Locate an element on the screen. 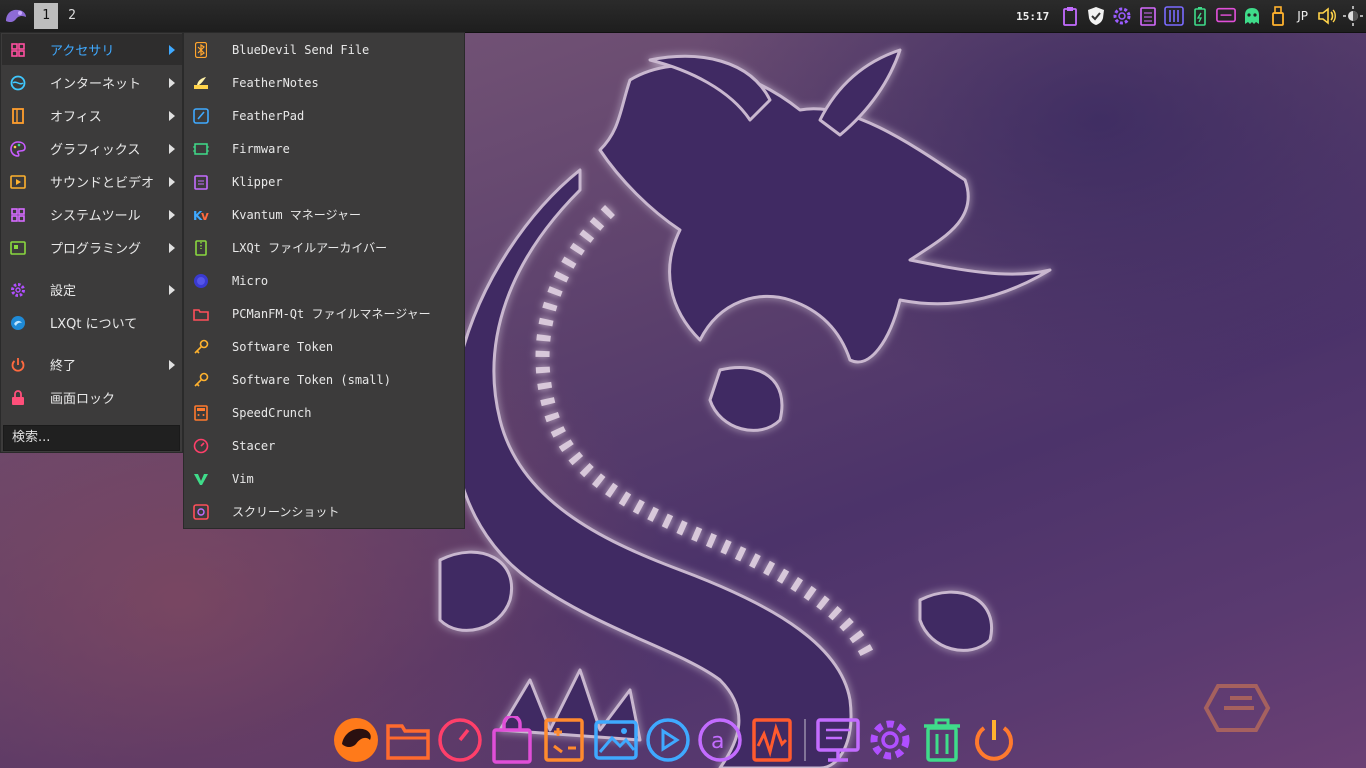  submenu-item-label: Stacer is located at coordinates (254, 445).